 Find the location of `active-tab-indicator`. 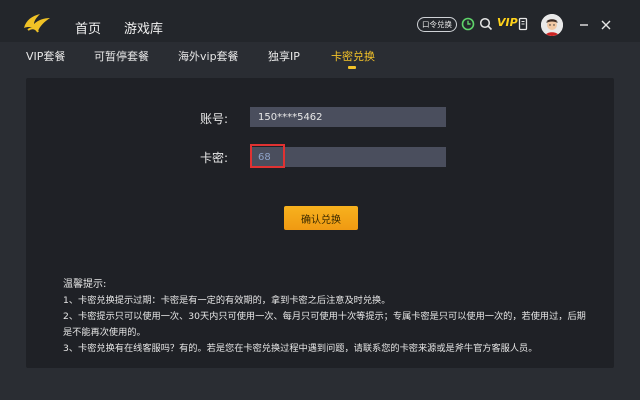

active-tab-indicator is located at coordinates (352, 67).